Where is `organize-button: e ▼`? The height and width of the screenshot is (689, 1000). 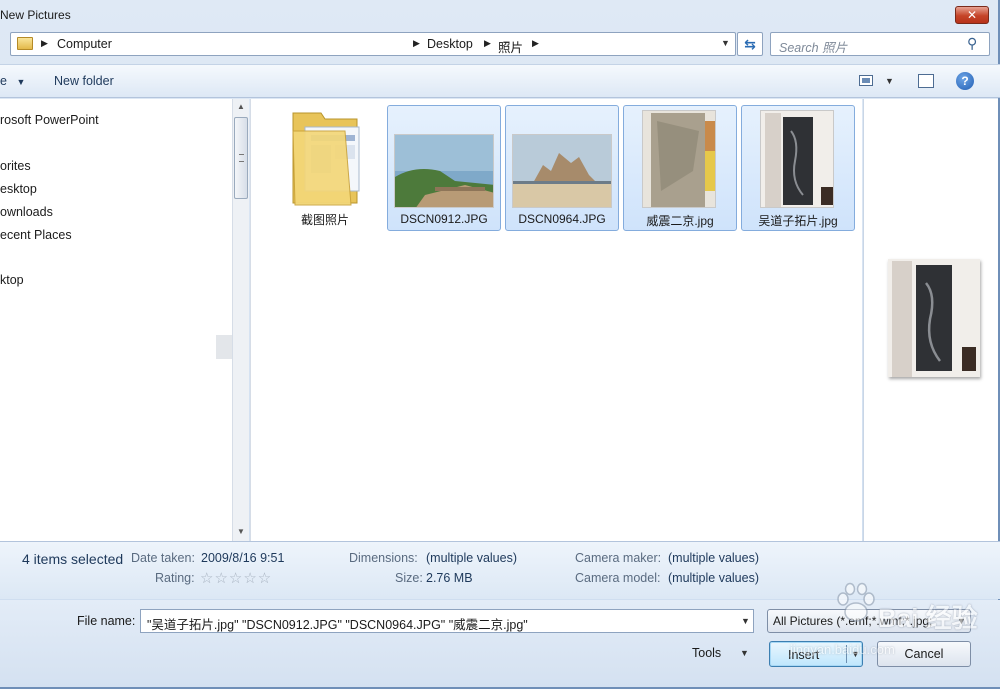
organize-button: e ▼ is located at coordinates (12, 81).